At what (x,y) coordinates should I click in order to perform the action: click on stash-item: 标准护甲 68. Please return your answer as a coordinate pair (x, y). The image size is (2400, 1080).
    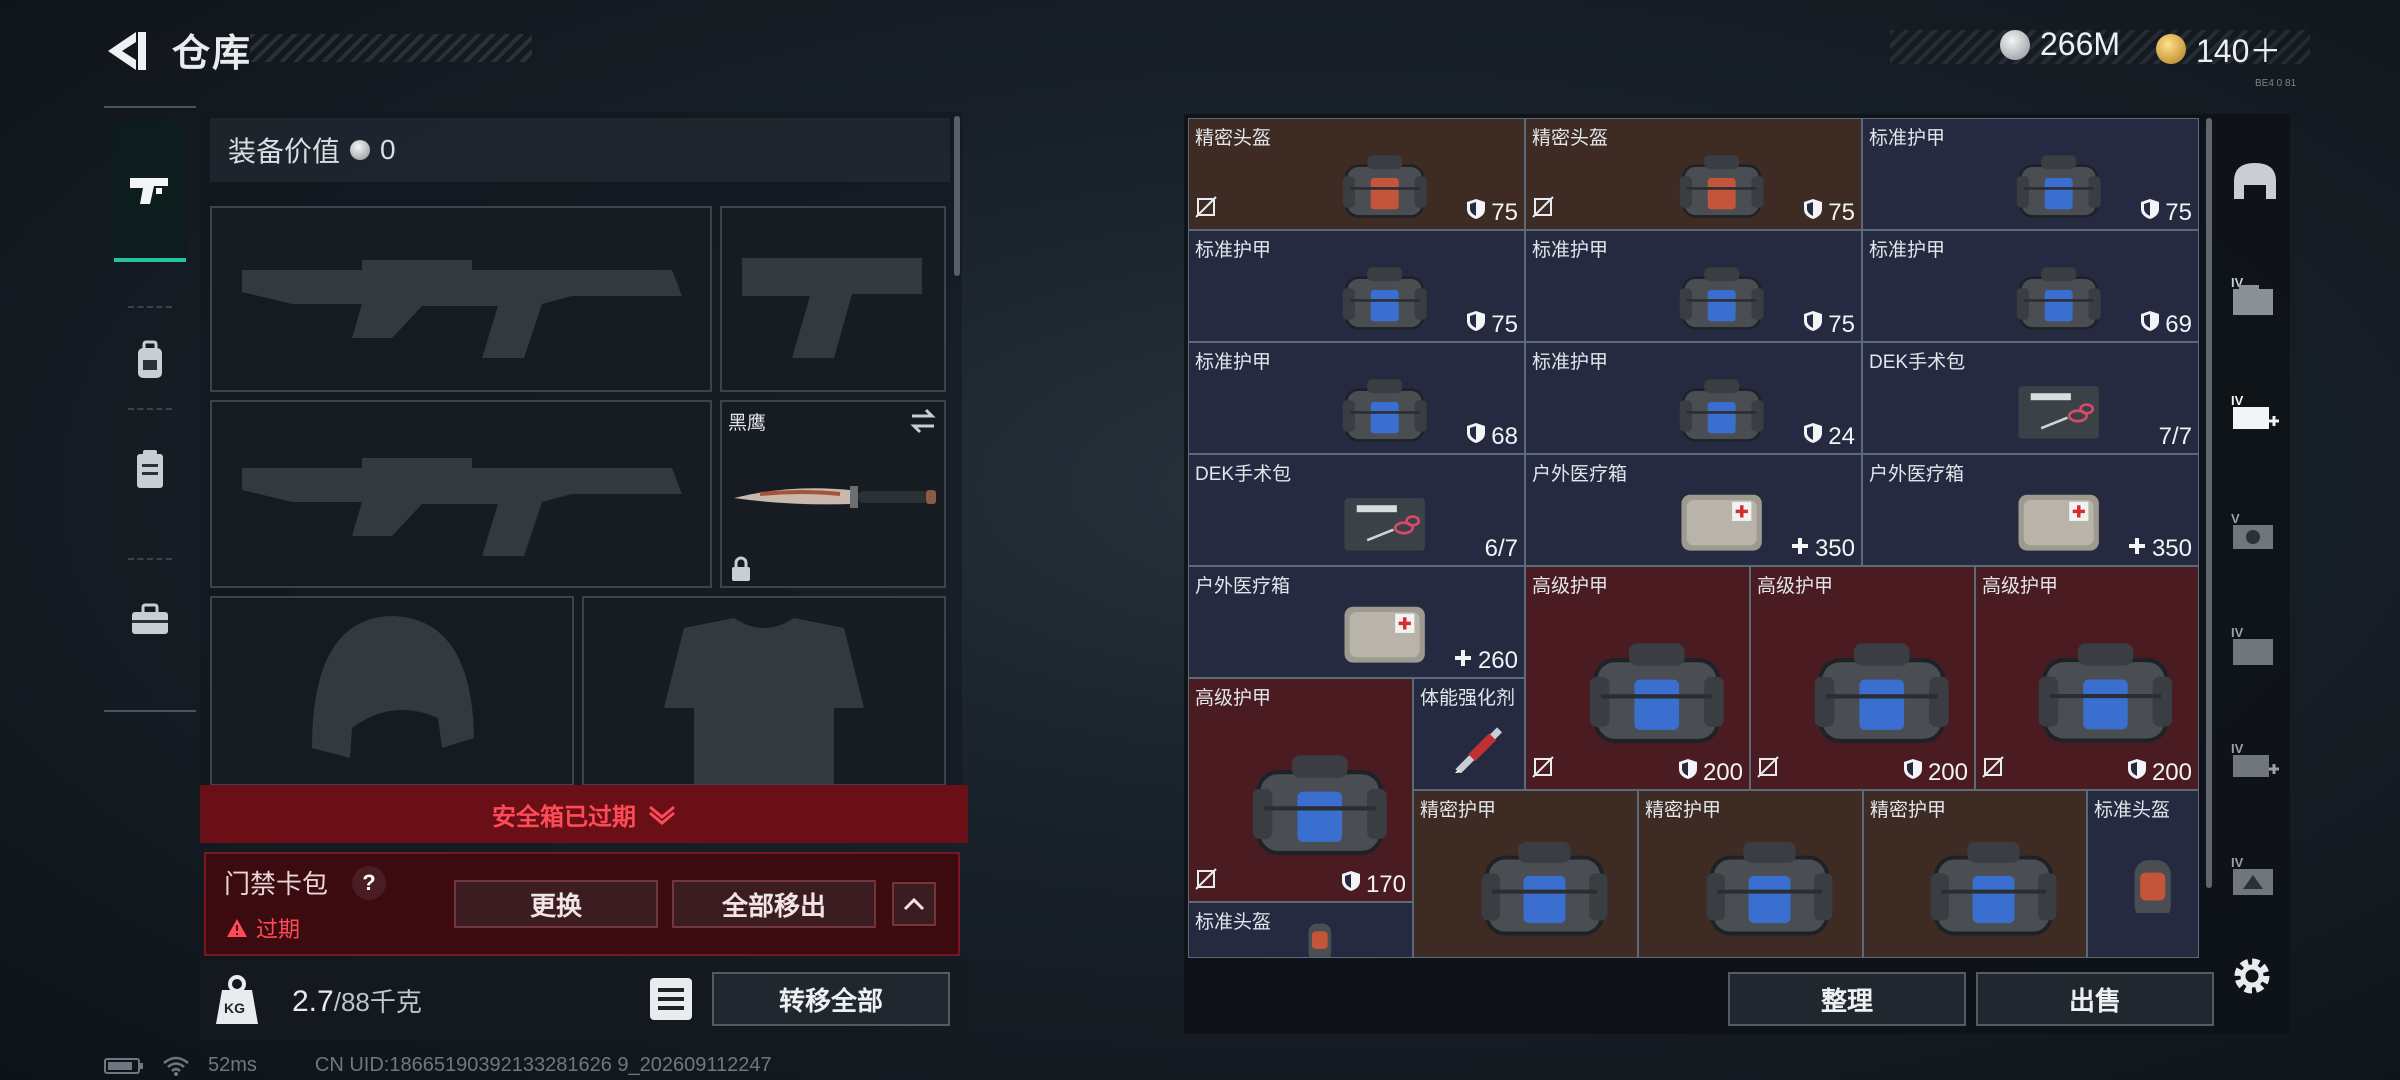
    Looking at the image, I should click on (1356, 398).